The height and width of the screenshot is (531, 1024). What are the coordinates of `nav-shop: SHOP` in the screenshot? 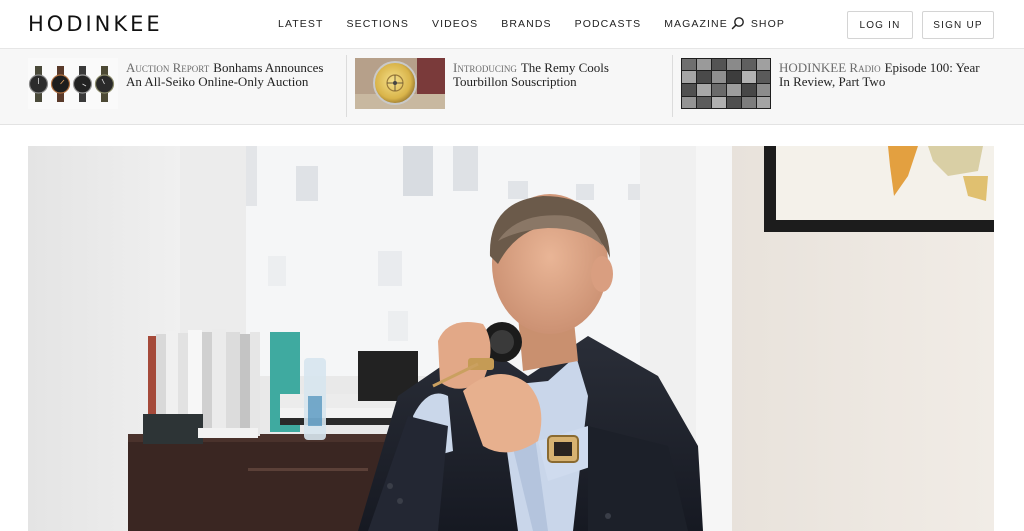 It's located at (768, 24).